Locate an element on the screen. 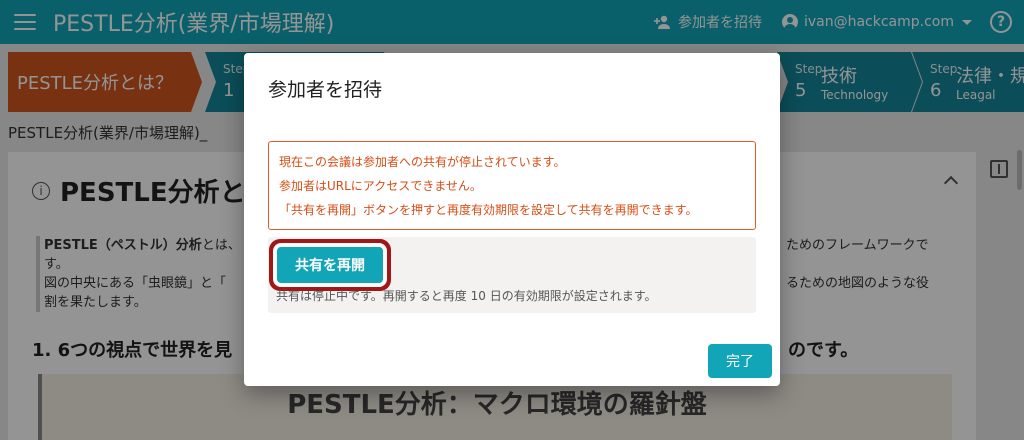 The image size is (1024, 440). alert-line: 「共有を再開」ボタンを押すと再度有効期限を設定して共有を再開できます。 is located at coordinates (488, 210).